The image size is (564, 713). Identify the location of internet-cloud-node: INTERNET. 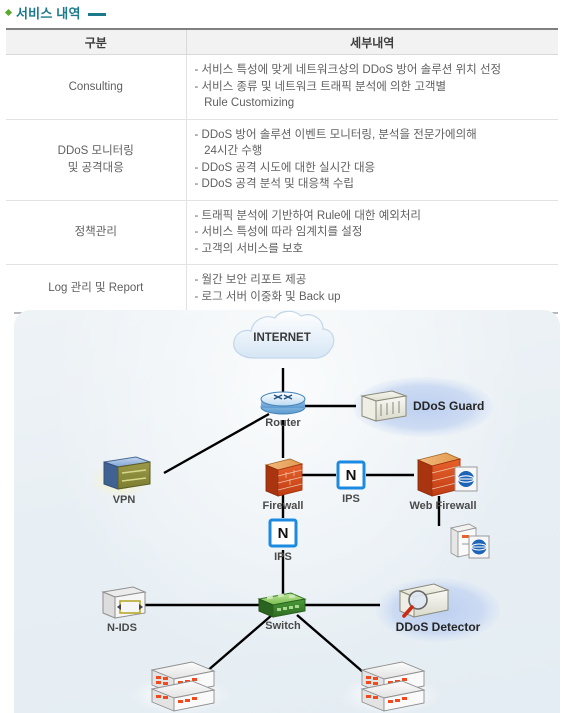
(284, 334).